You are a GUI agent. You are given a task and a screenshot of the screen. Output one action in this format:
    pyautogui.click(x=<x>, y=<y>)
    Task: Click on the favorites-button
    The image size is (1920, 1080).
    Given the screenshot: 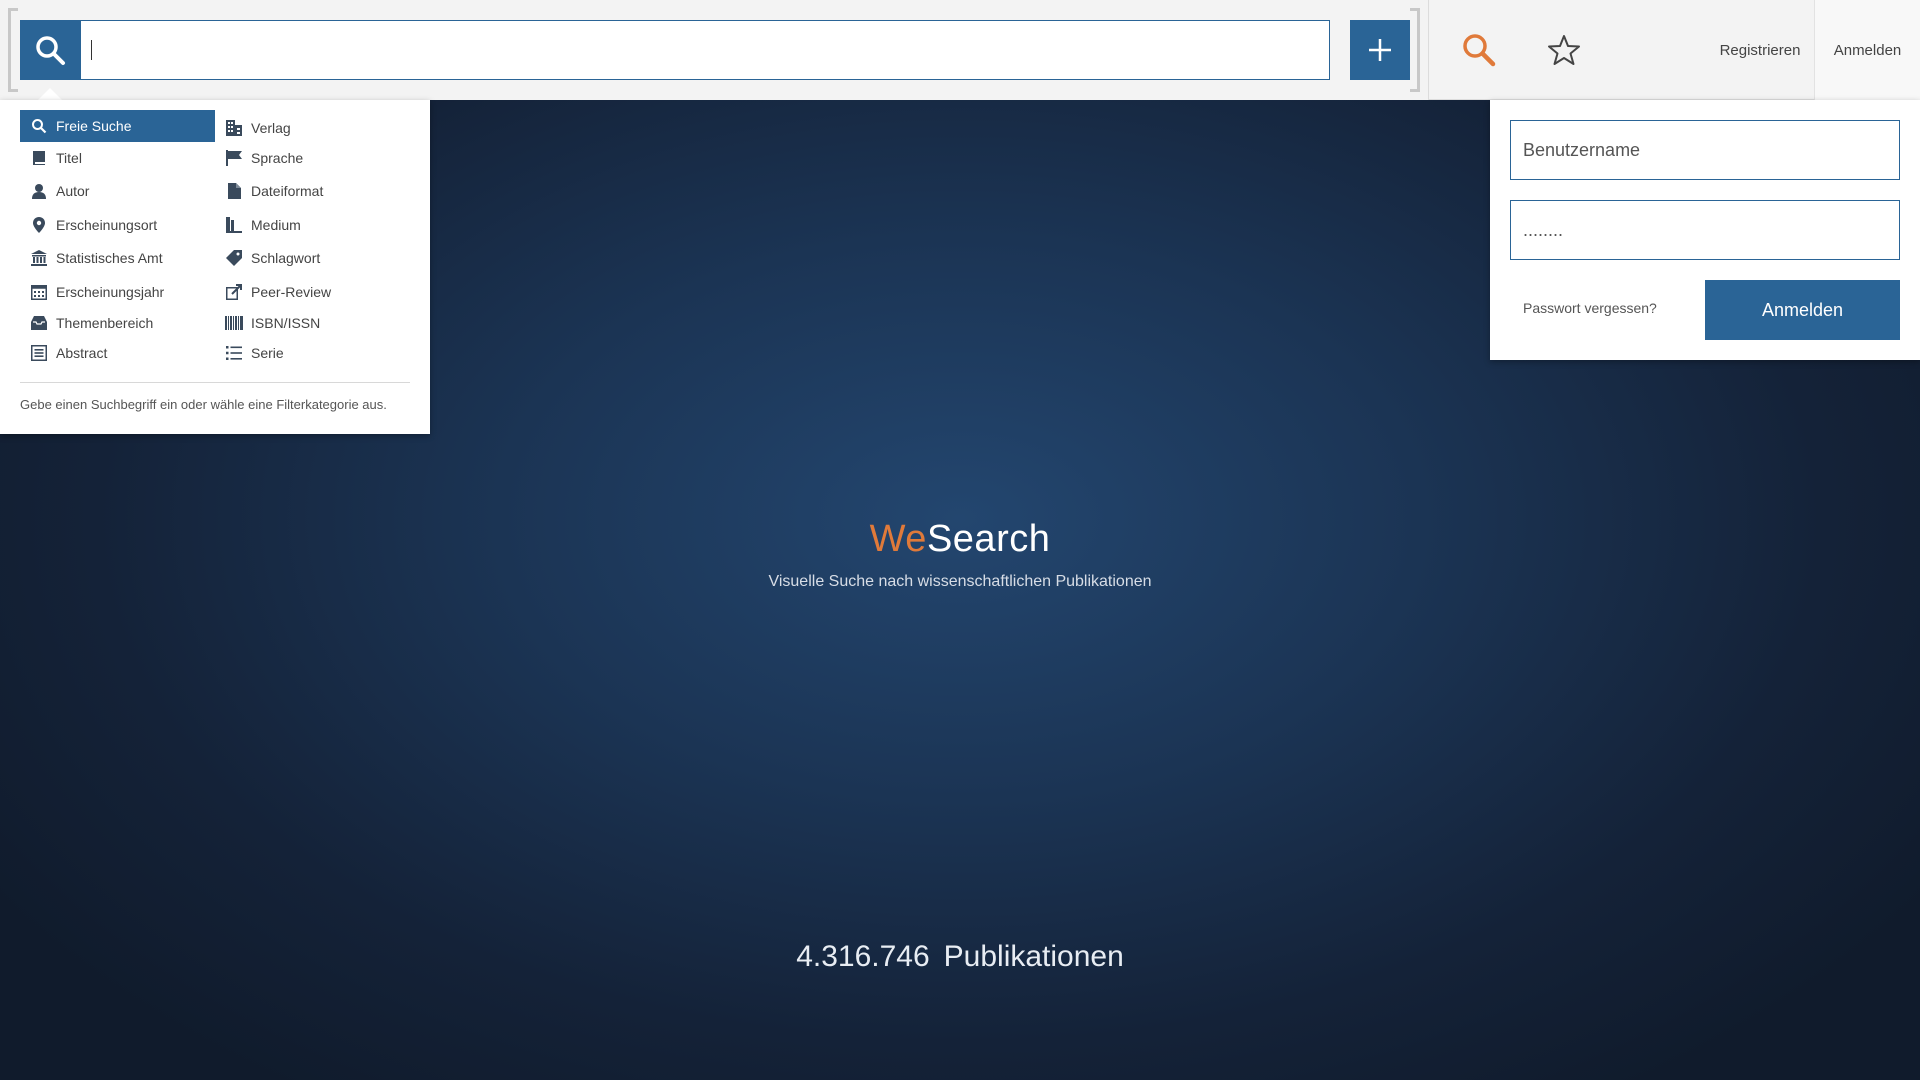 What is the action you would take?
    pyautogui.click(x=1564, y=50)
    